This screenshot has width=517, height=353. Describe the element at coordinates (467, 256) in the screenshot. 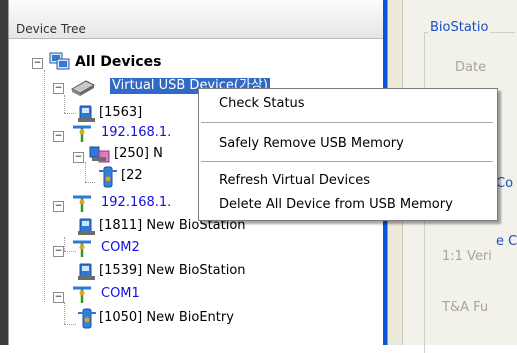

I see `verify-label: 1:1 Veri` at that location.